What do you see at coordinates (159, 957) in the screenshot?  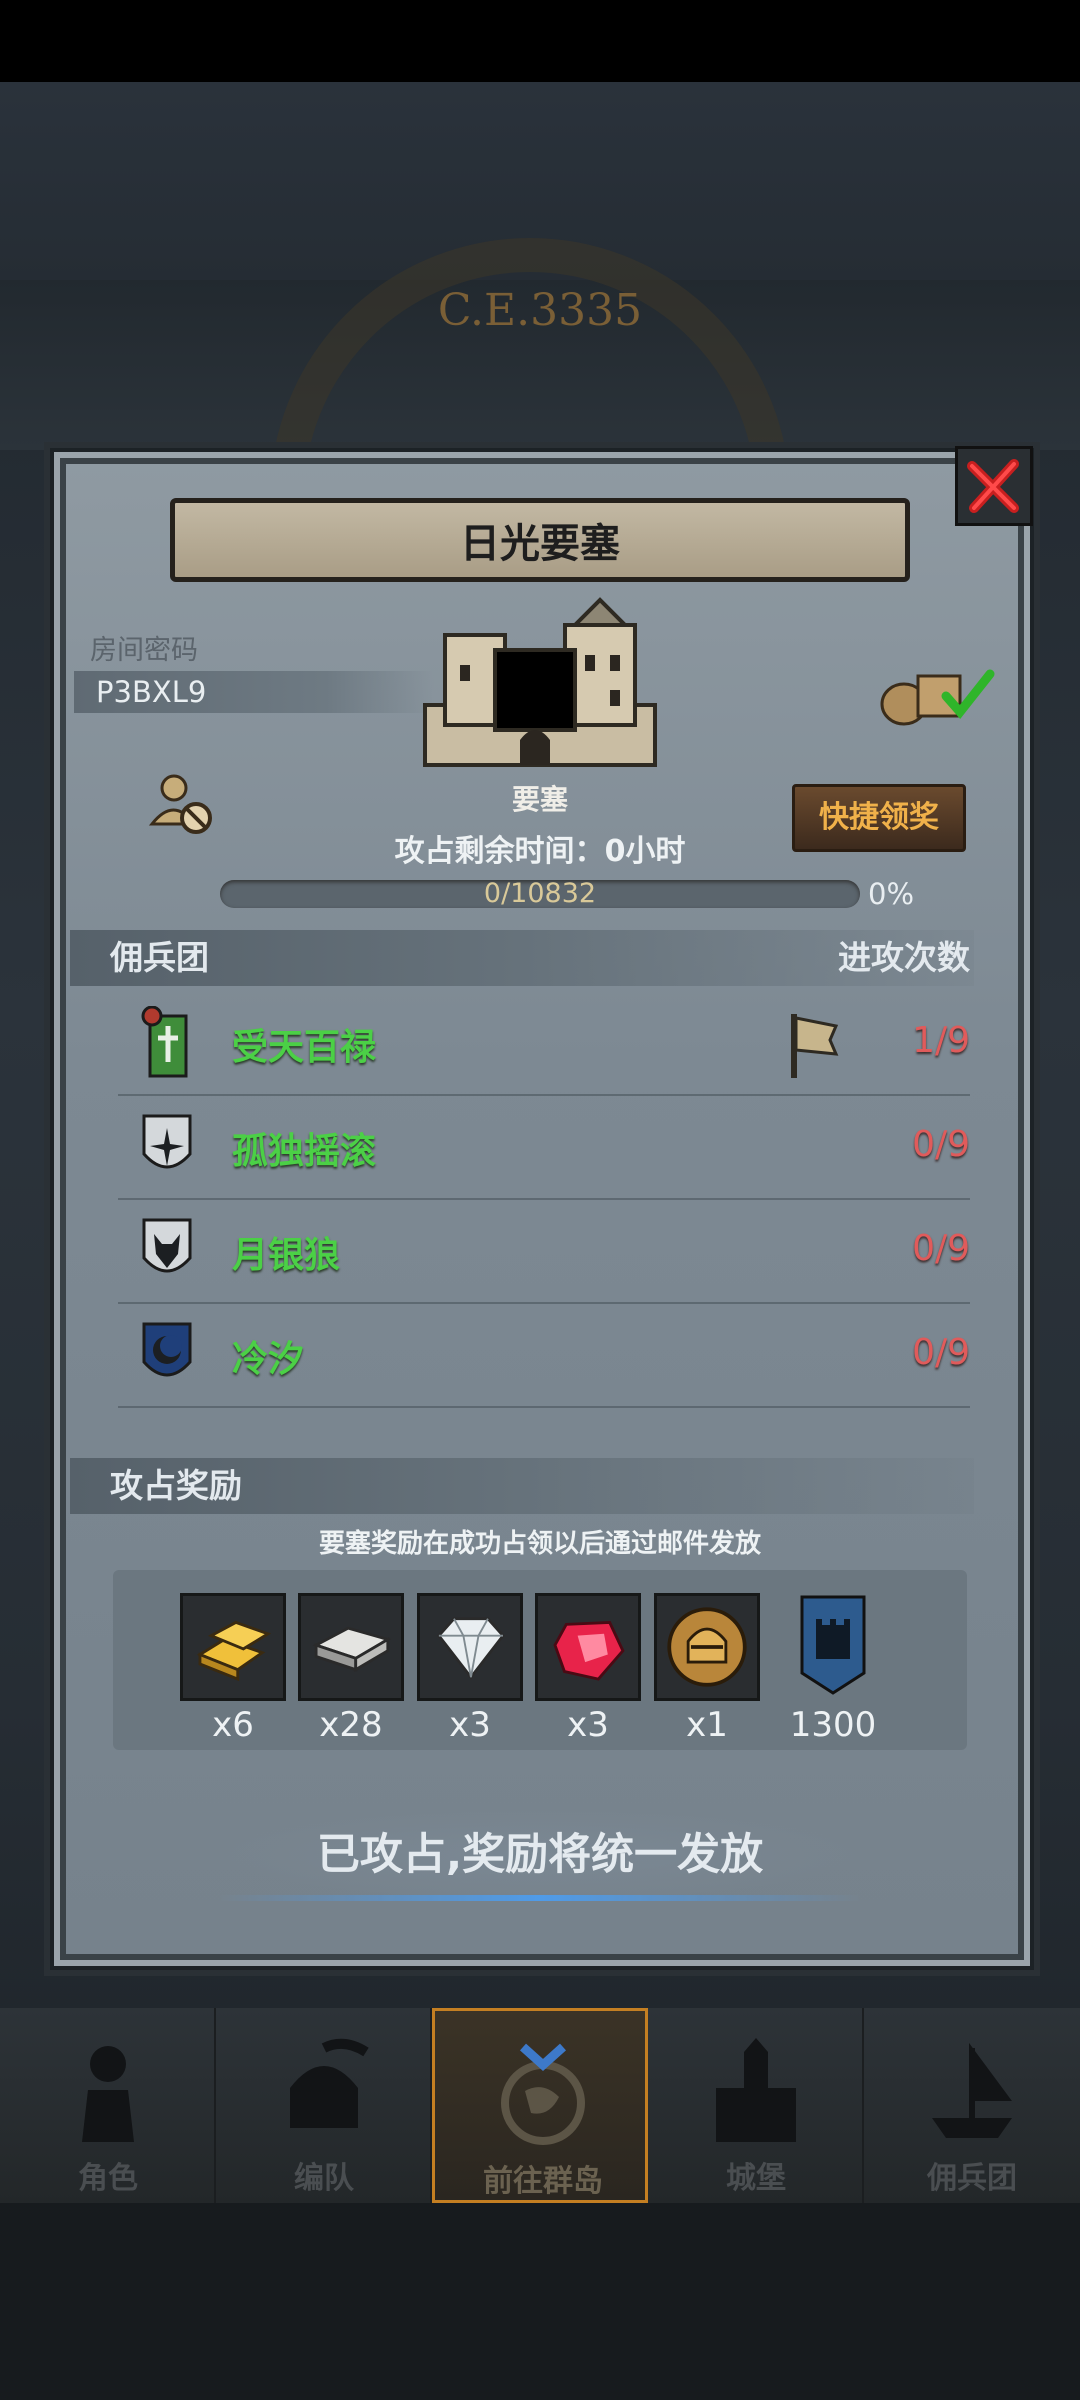 I see `mercenary-header-label: 佣兵团` at bounding box center [159, 957].